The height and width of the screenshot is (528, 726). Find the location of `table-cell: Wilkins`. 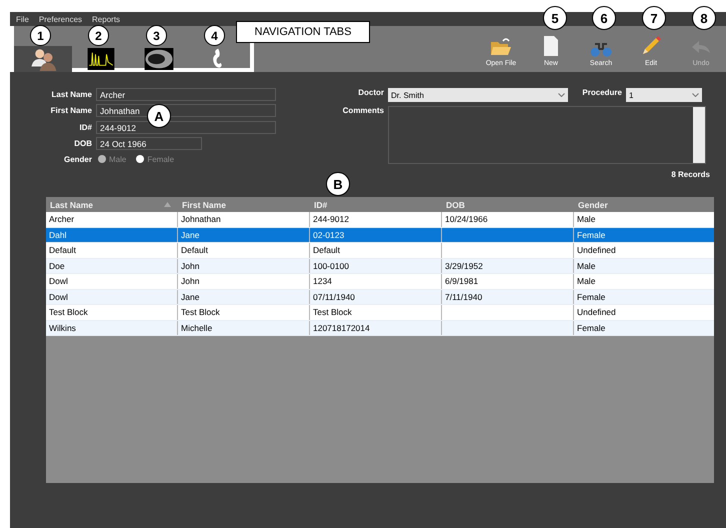

table-cell: Wilkins is located at coordinates (62, 327).